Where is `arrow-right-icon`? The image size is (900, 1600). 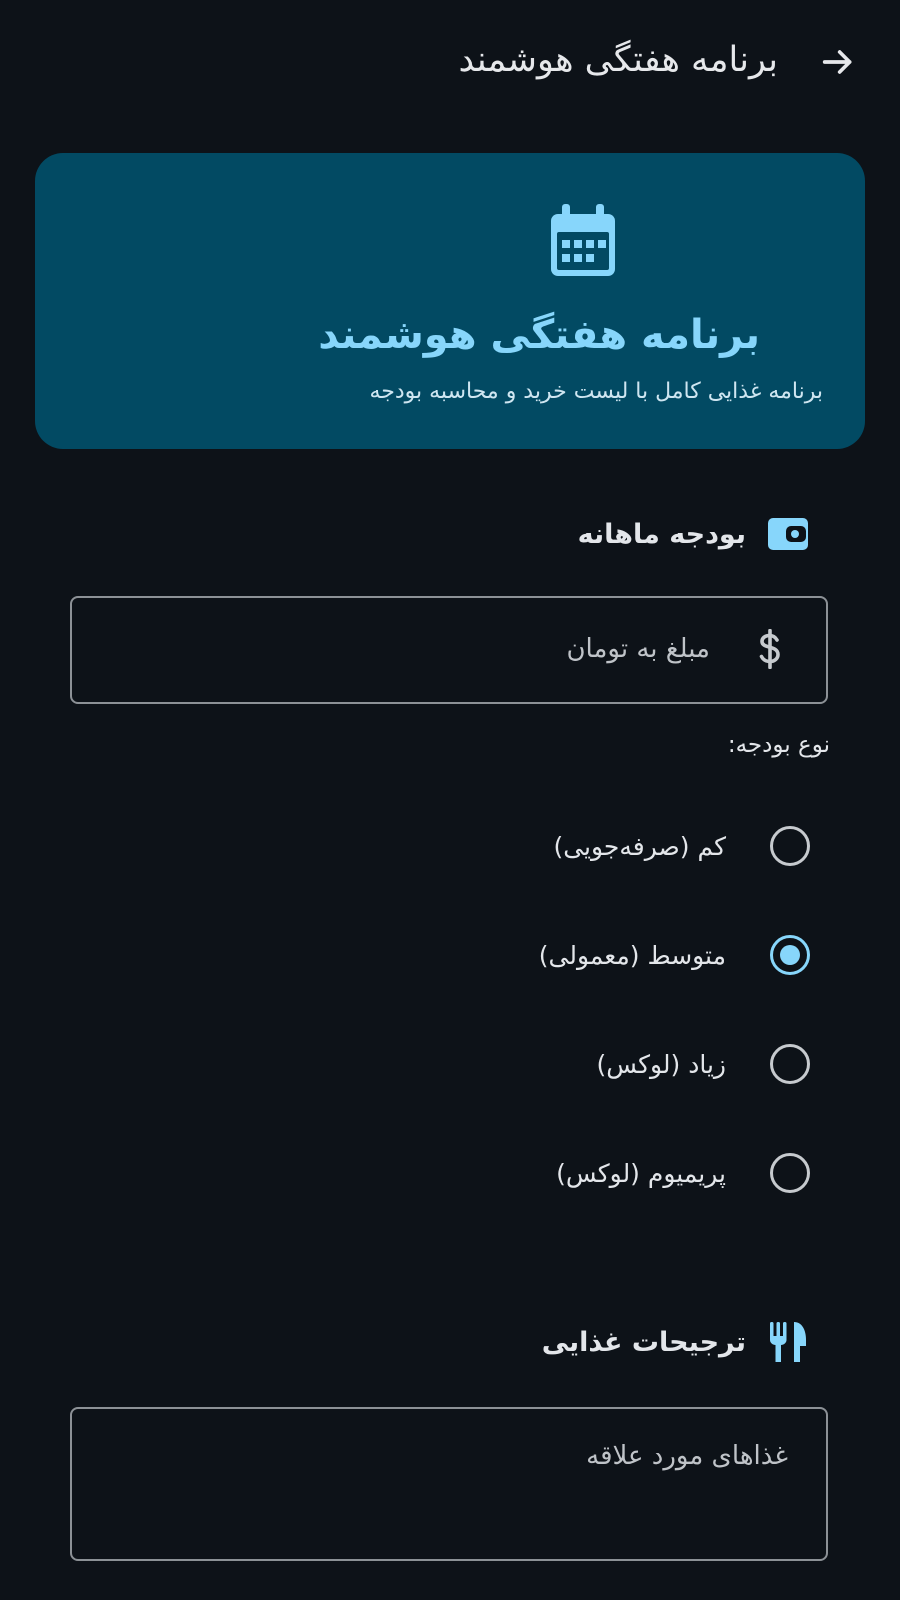
arrow-right-icon is located at coordinates (837, 62).